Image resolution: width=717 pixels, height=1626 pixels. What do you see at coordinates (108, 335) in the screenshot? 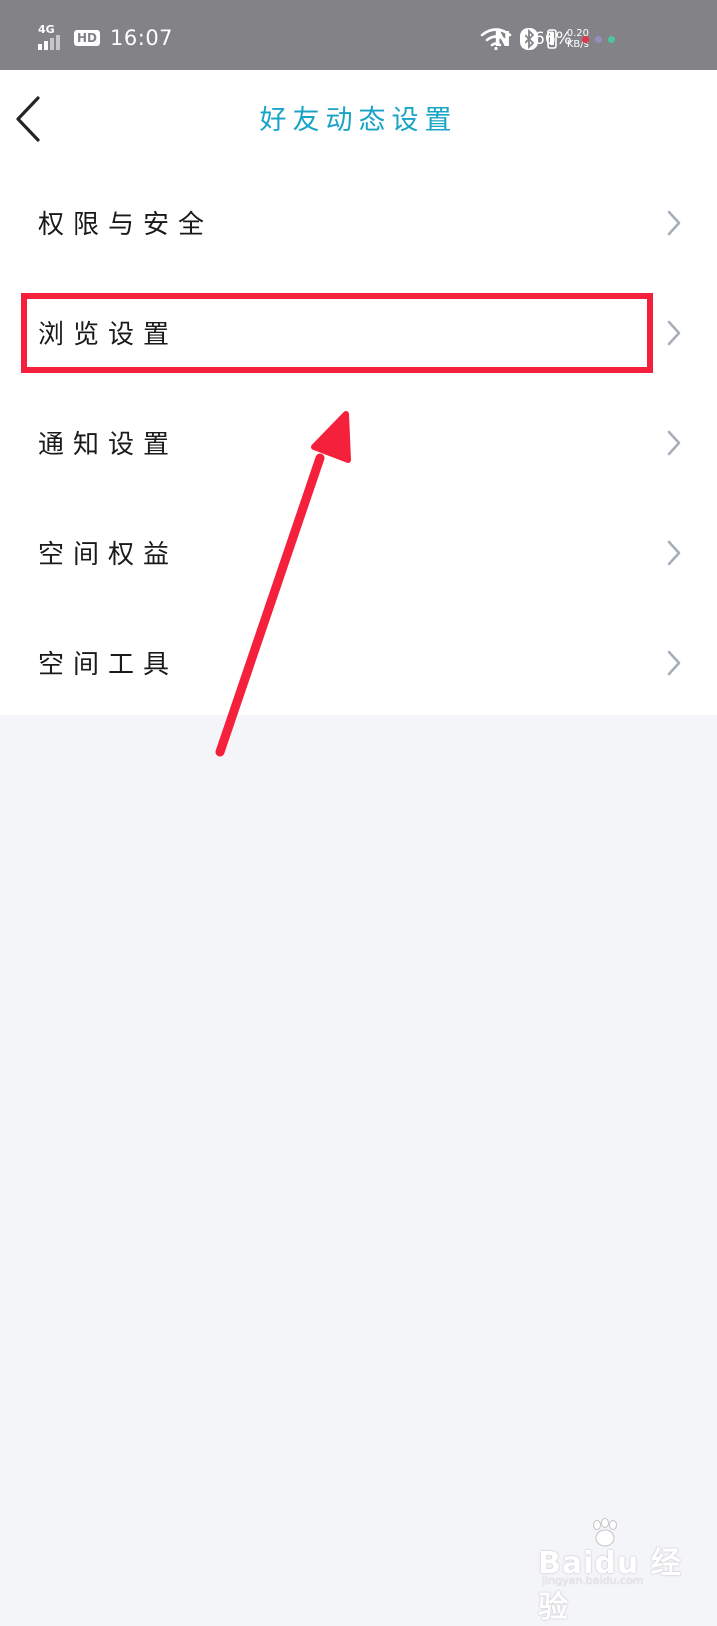
I see `menu-item-label: 浏览设置` at bounding box center [108, 335].